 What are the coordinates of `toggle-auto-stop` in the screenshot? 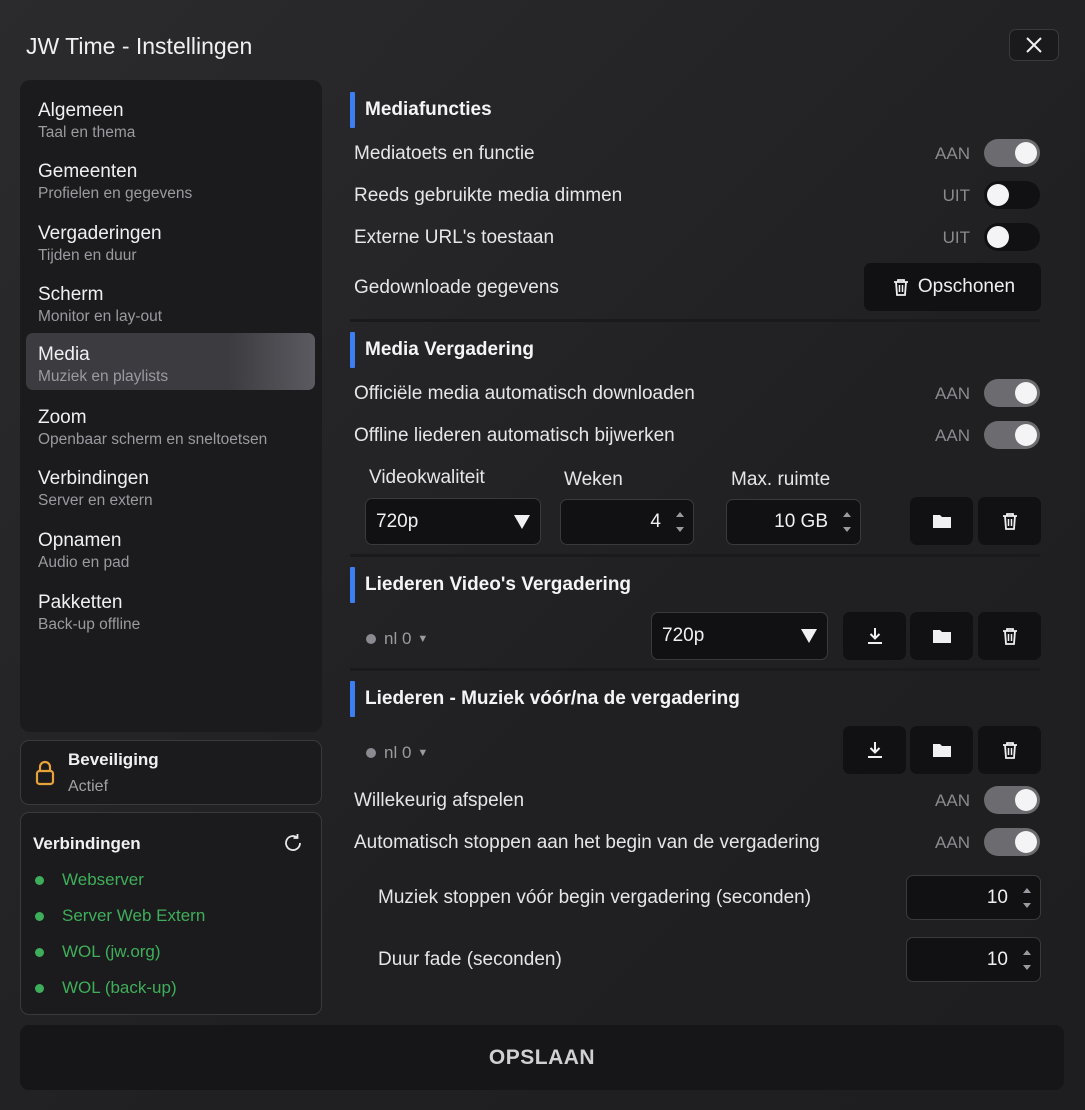 It's located at (1012, 842).